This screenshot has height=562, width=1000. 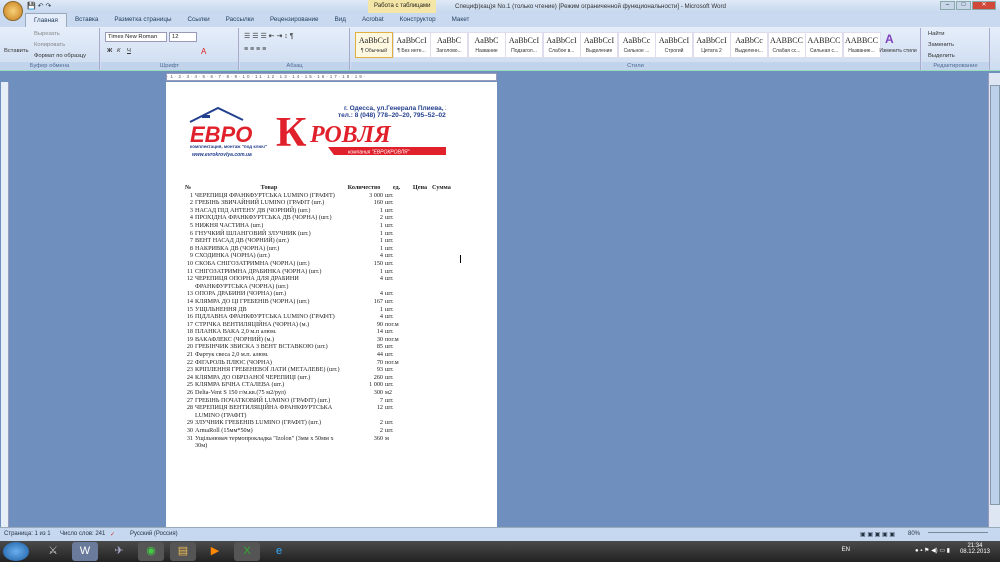 What do you see at coordinates (203, 51) in the screenshot?
I see `font-color-icon: A` at bounding box center [203, 51].